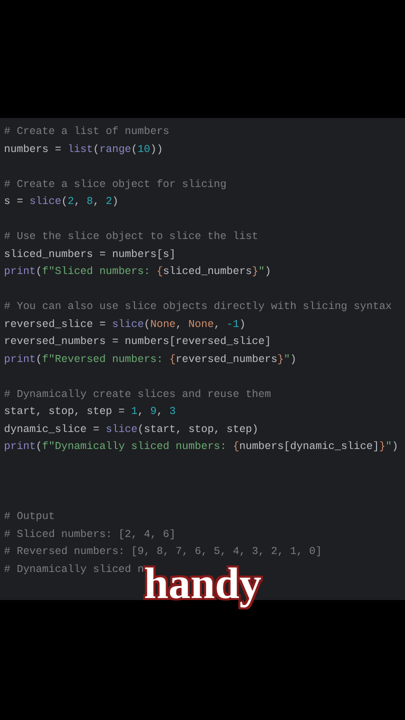  I want to click on code-line: reversed_numbers = numbers[reversed_slice], so click(138, 342).